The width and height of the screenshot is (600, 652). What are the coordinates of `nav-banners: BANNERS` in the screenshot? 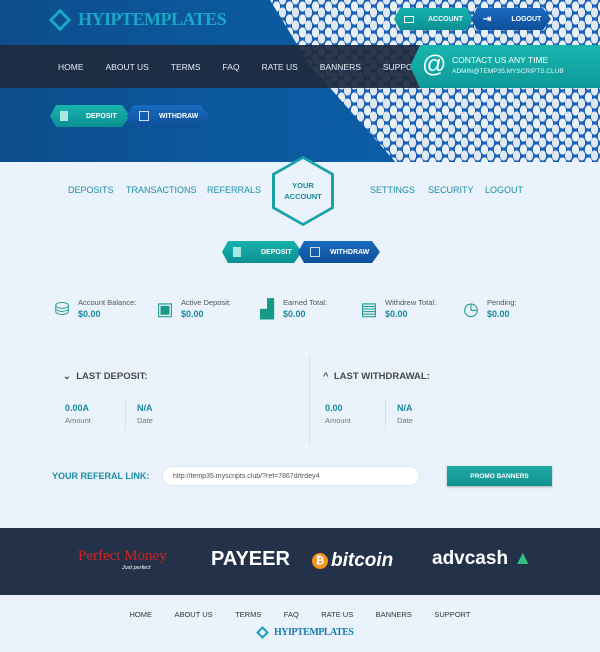 It's located at (340, 67).